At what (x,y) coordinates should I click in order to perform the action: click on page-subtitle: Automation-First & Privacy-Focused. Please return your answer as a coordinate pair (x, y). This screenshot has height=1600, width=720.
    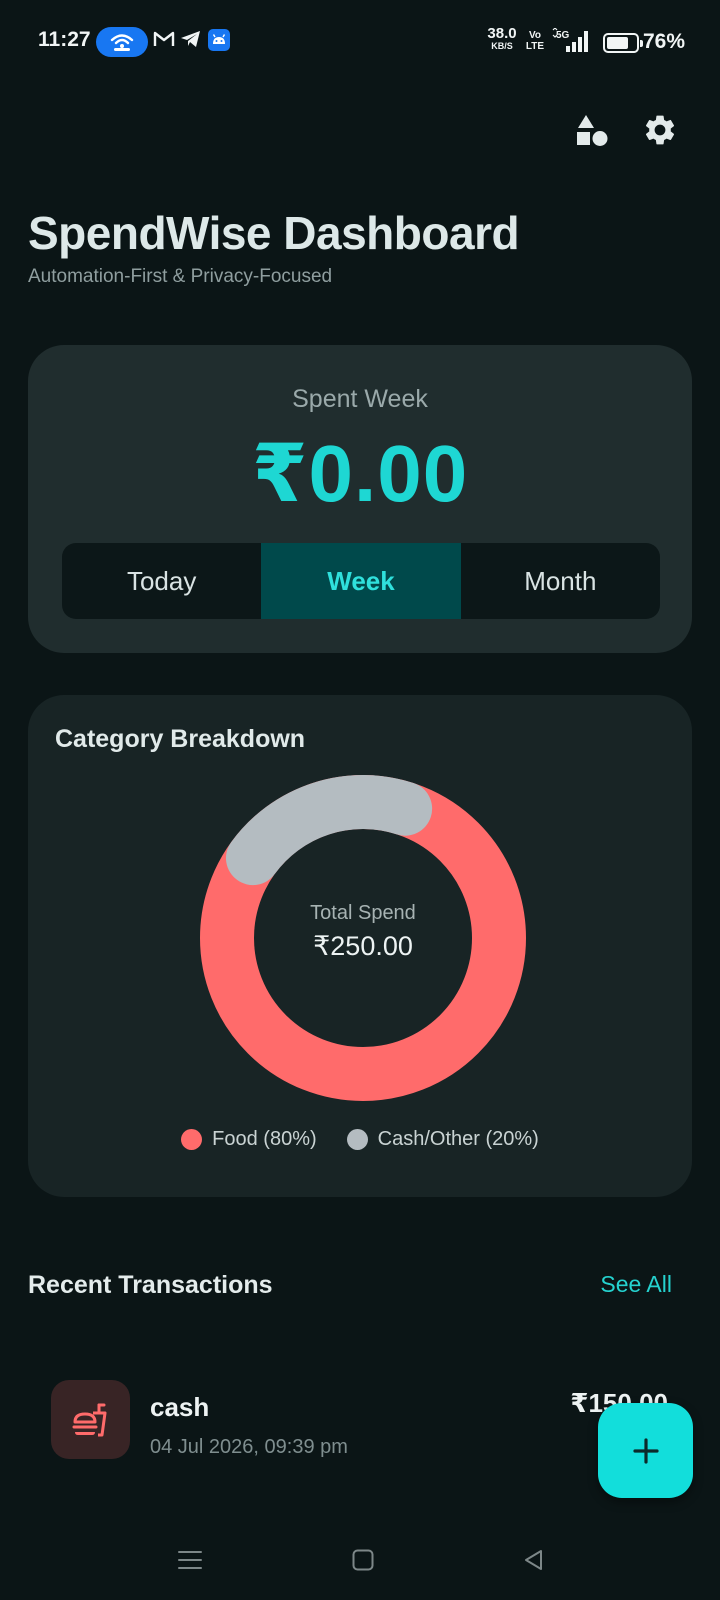
    Looking at the image, I should click on (180, 276).